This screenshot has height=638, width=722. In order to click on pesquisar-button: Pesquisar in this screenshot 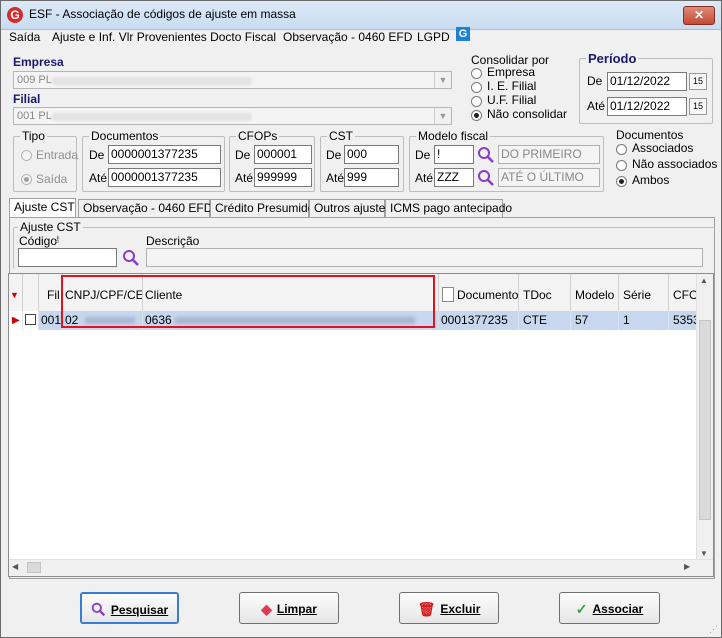, I will do `click(129, 608)`.